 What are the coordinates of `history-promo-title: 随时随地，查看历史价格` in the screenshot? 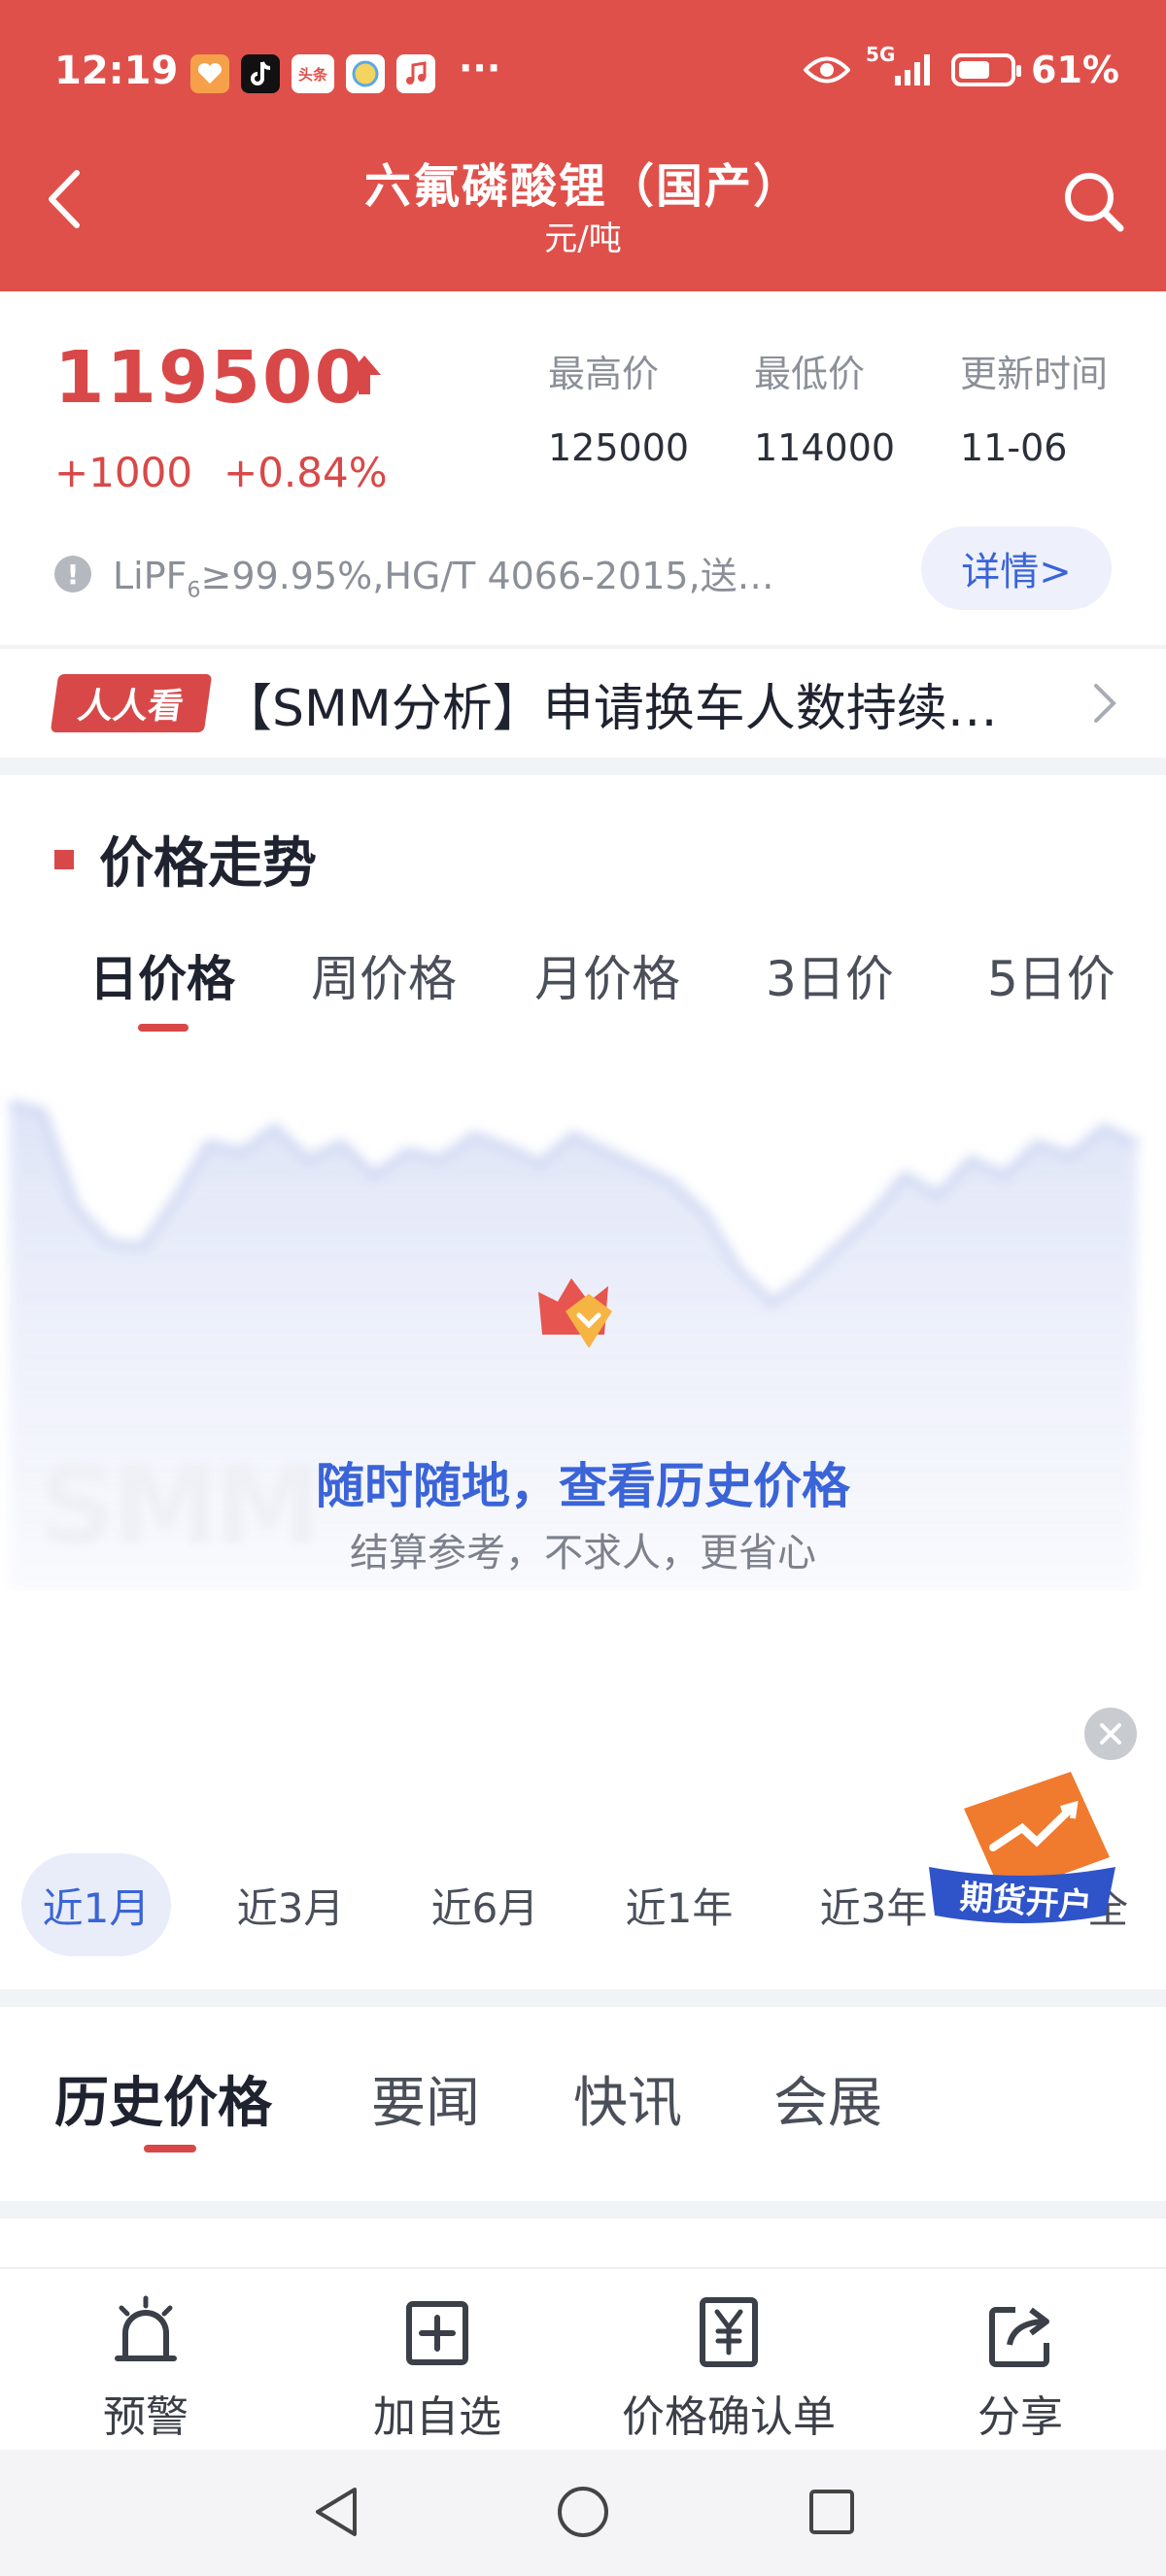 It's located at (583, 1482).